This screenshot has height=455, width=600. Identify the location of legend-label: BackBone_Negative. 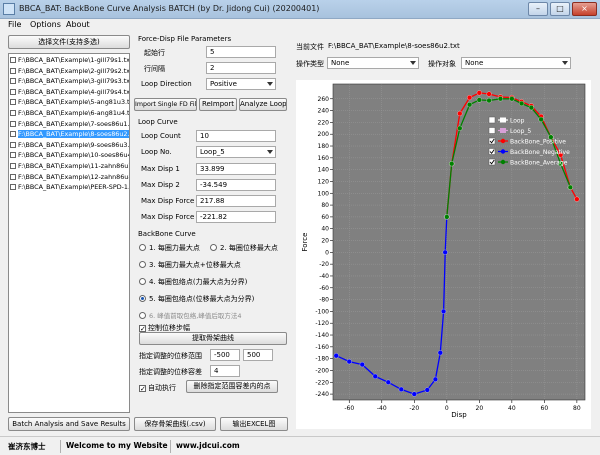
(540, 152).